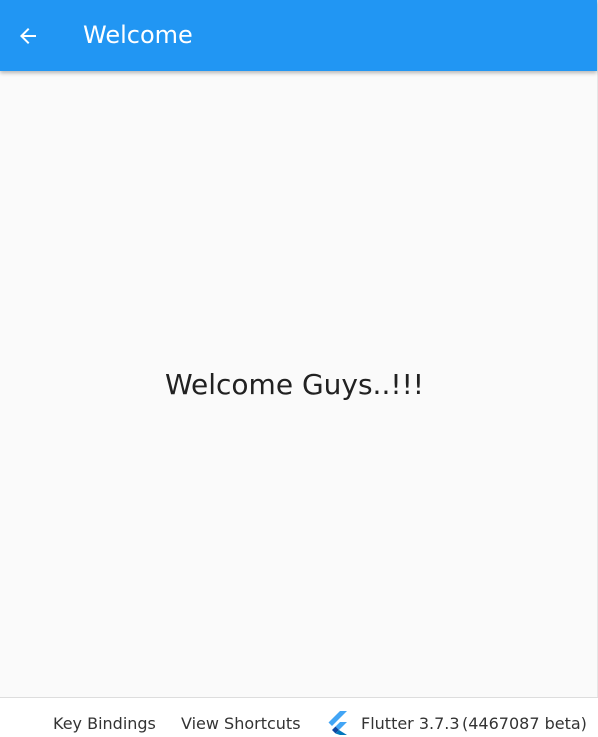 The height and width of the screenshot is (737, 598). What do you see at coordinates (241, 717) in the screenshot?
I see `view-shortcuts-link: View Shortcuts` at bounding box center [241, 717].